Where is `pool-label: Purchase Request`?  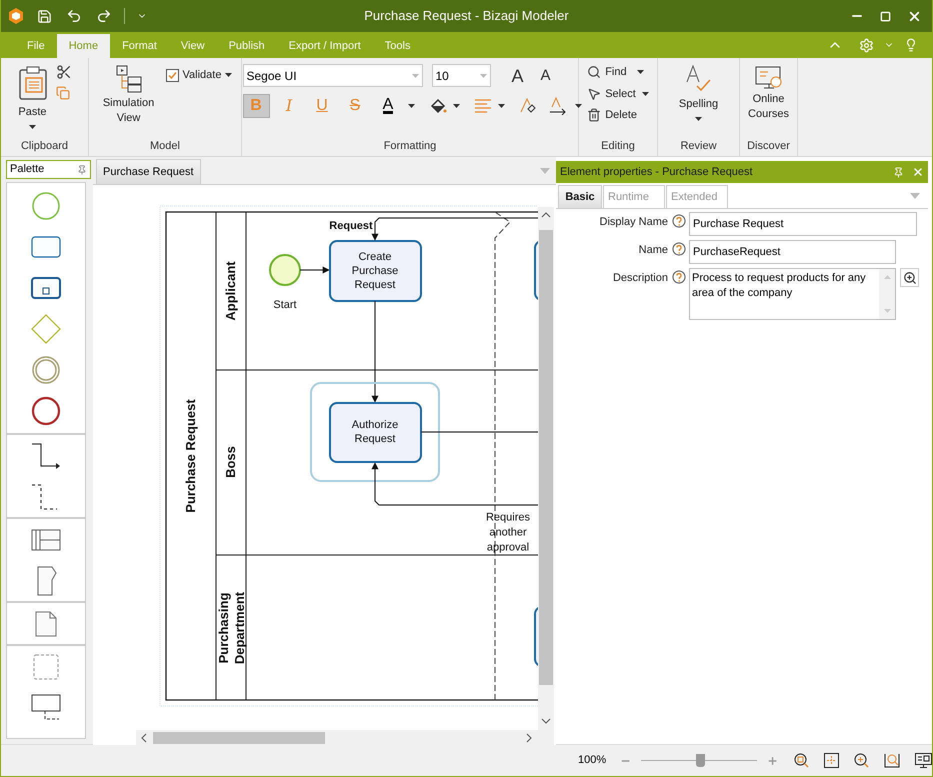
pool-label: Purchase Request is located at coordinates (191, 456).